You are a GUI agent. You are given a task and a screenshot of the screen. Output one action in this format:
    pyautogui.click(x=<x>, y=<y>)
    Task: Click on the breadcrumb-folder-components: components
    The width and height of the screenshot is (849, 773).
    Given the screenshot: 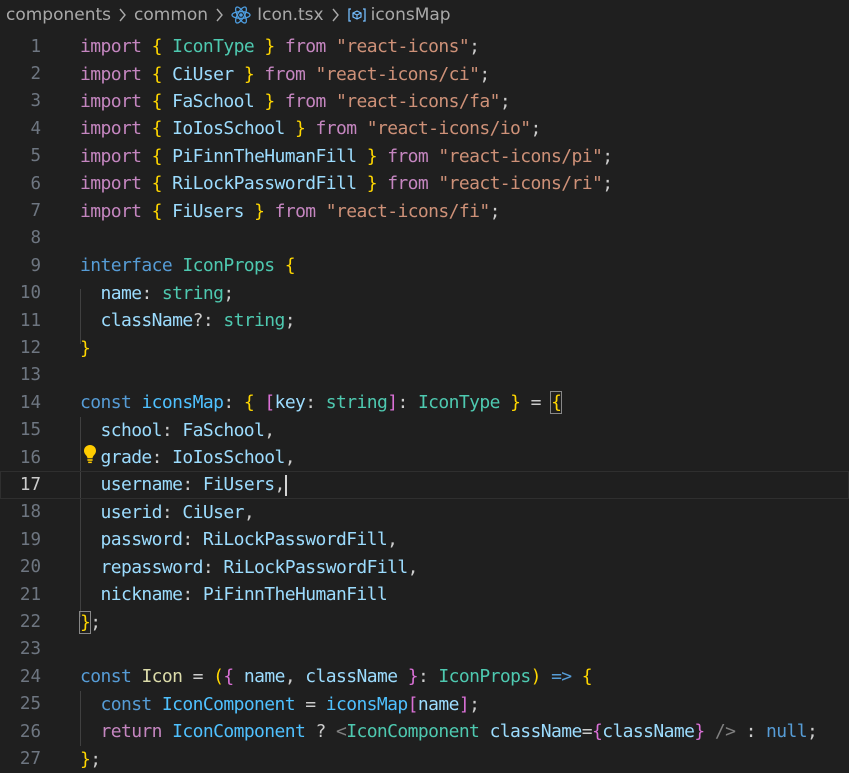 What is the action you would take?
    pyautogui.click(x=58, y=15)
    